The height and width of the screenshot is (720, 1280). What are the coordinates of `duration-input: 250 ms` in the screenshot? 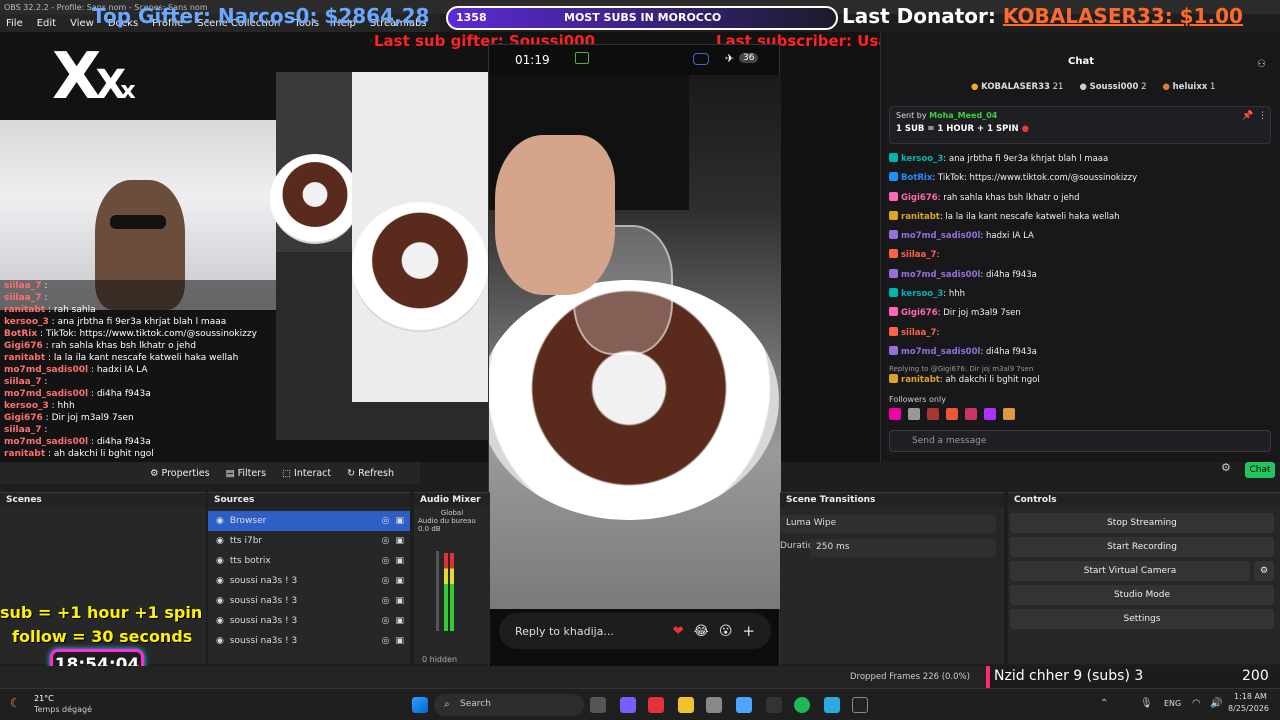 It's located at (903, 548).